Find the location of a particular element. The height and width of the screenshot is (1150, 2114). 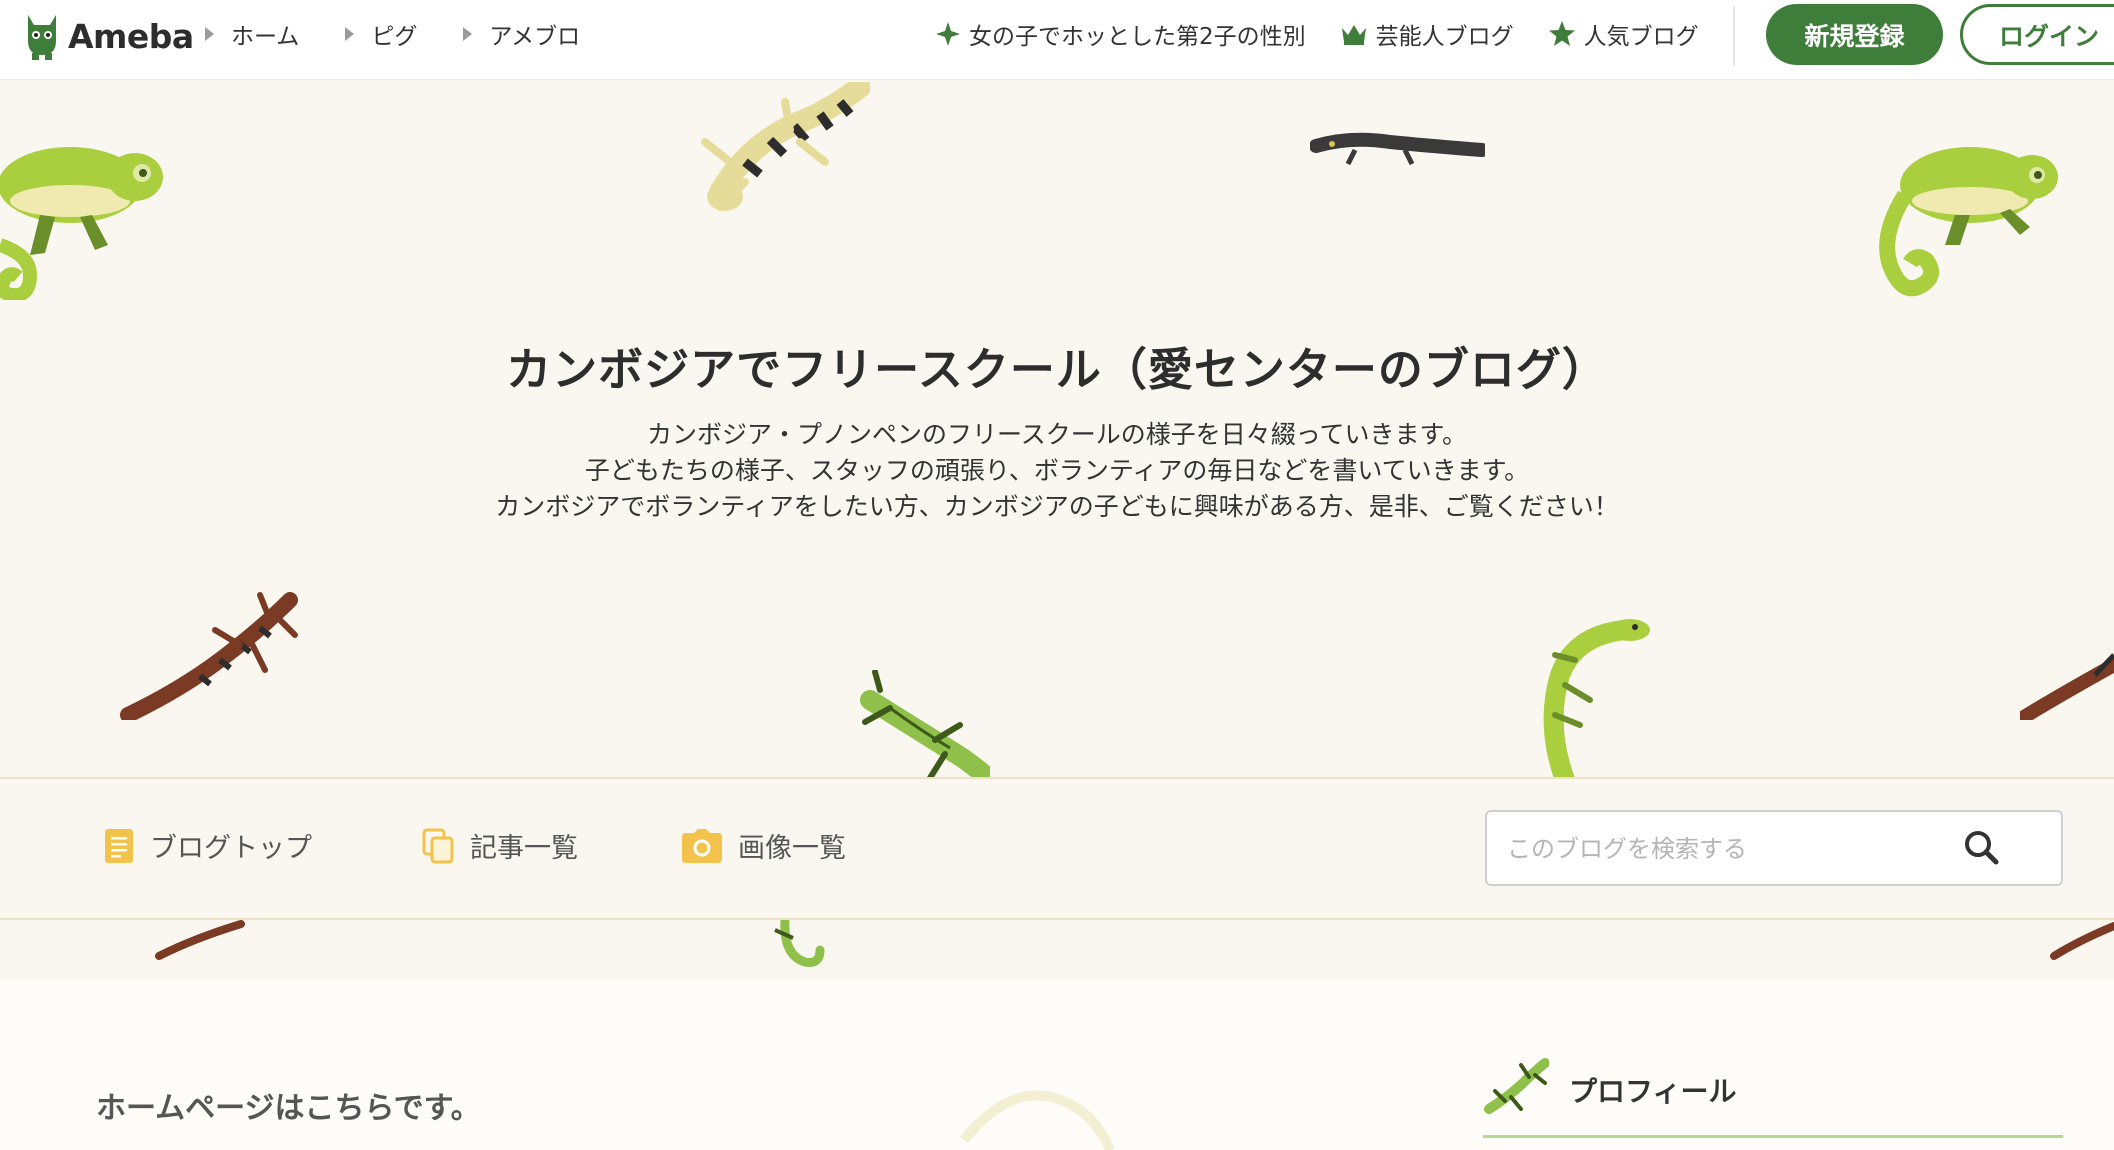

camera-icon is located at coordinates (702, 845).